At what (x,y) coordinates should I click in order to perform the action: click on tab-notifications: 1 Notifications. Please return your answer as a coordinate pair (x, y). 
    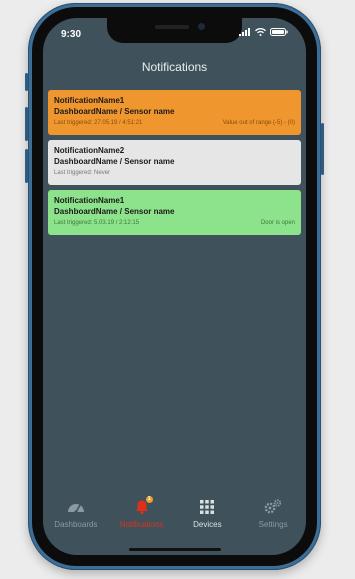
    Looking at the image, I should click on (142, 512).